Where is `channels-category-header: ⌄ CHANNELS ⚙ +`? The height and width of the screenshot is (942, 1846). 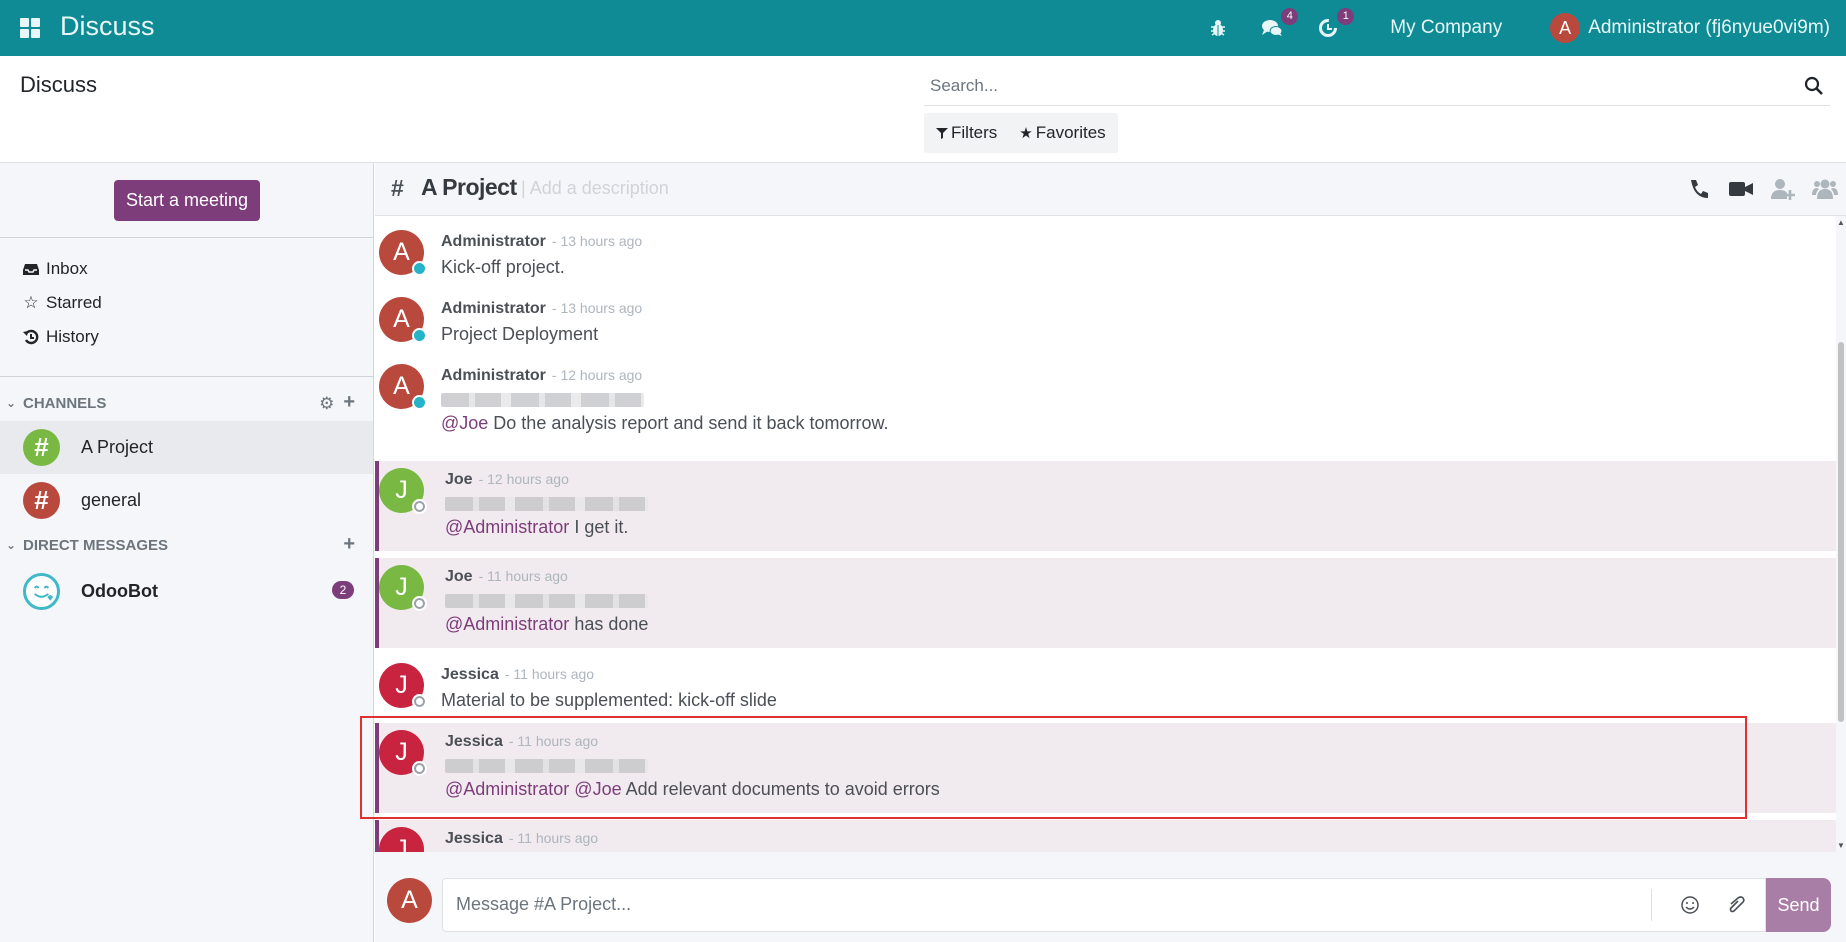 channels-category-header: ⌄ CHANNELS ⚙ + is located at coordinates (186, 403).